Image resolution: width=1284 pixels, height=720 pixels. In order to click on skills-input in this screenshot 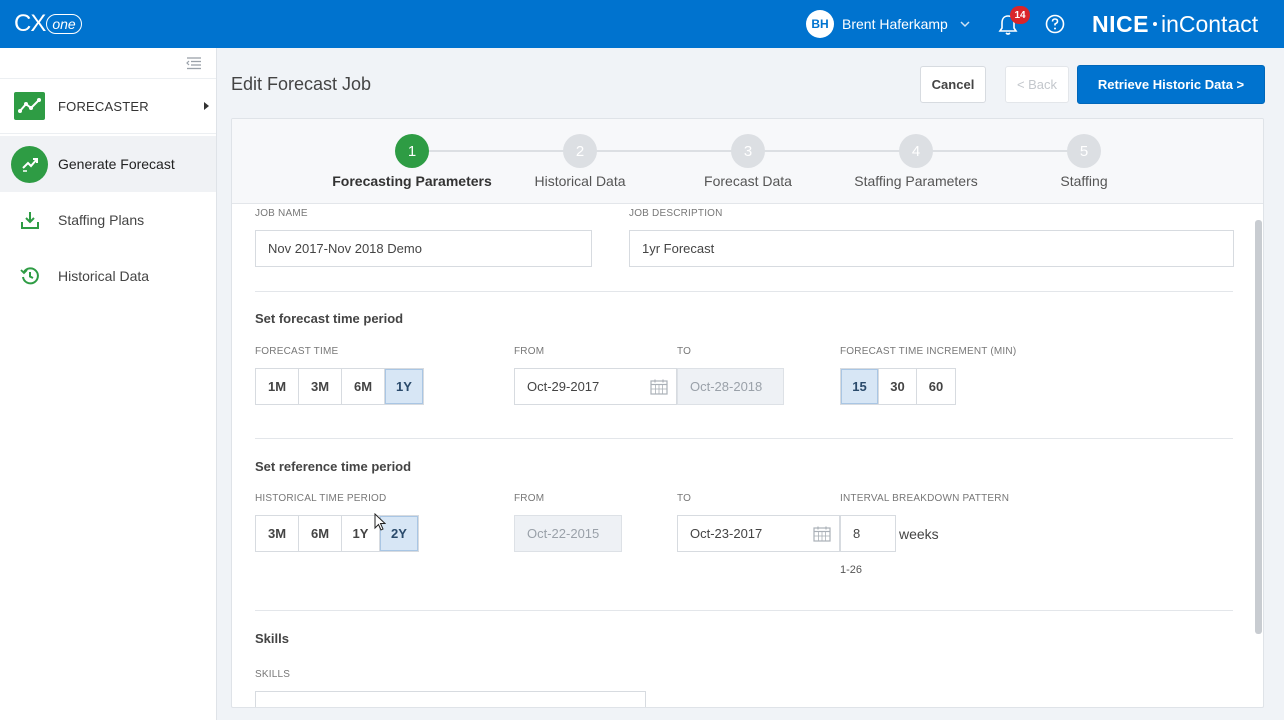, I will do `click(450, 699)`.